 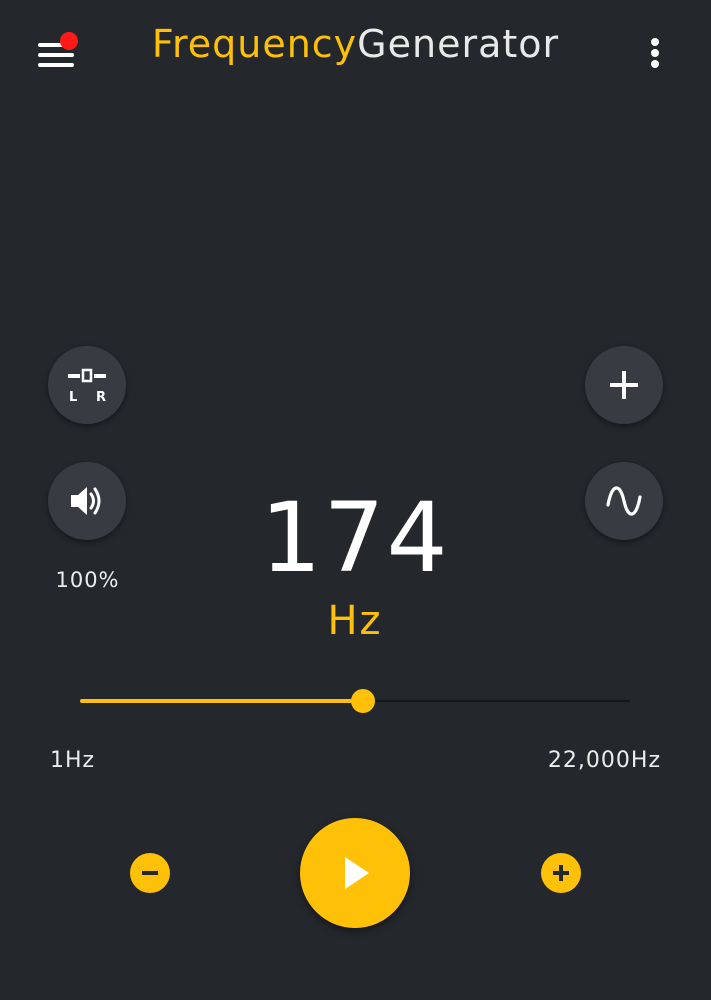 I want to click on increase-frequency-button, so click(x=561, y=873).